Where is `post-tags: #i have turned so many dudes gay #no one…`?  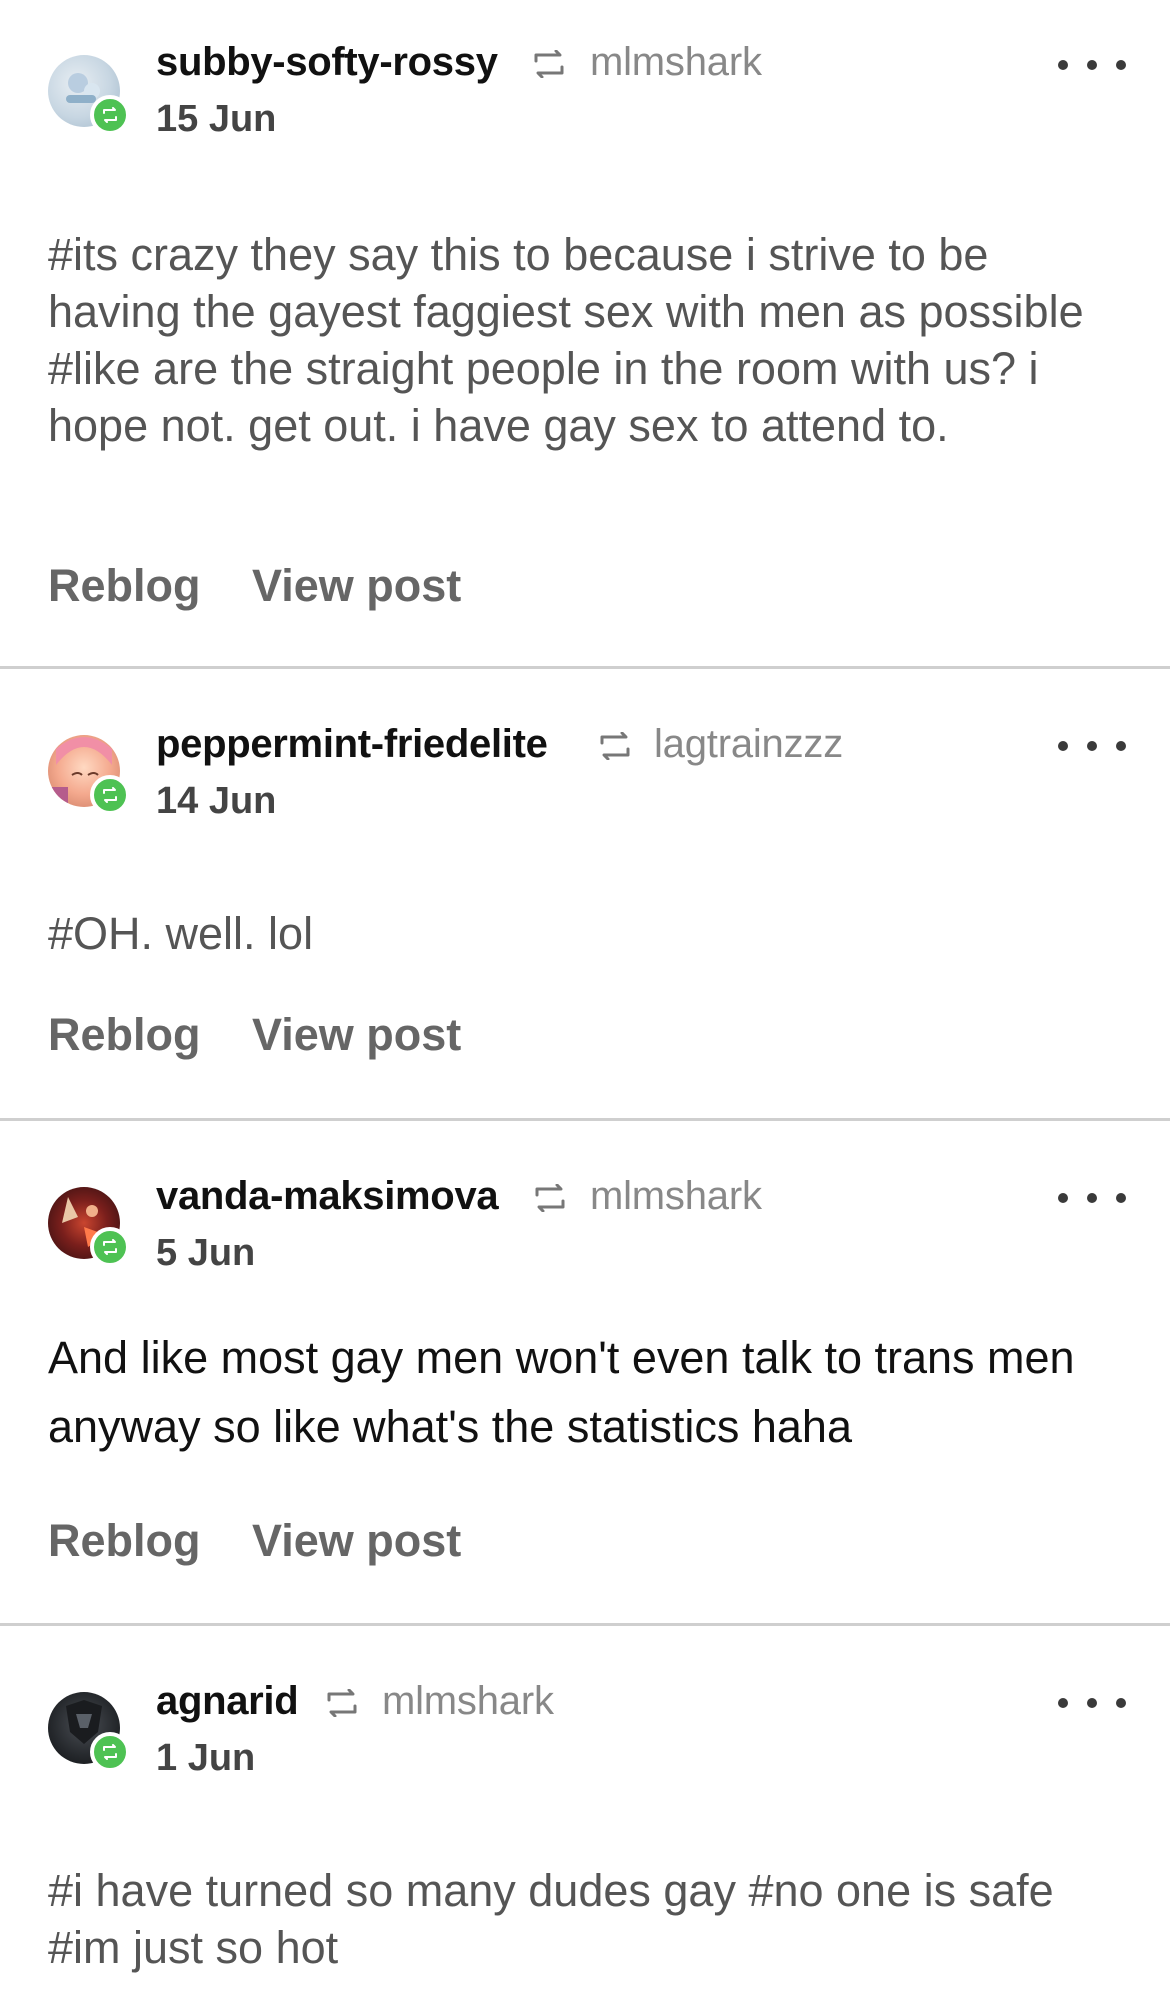
post-tags: #i have turned so many dudes gay #no one… is located at coordinates (551, 1919).